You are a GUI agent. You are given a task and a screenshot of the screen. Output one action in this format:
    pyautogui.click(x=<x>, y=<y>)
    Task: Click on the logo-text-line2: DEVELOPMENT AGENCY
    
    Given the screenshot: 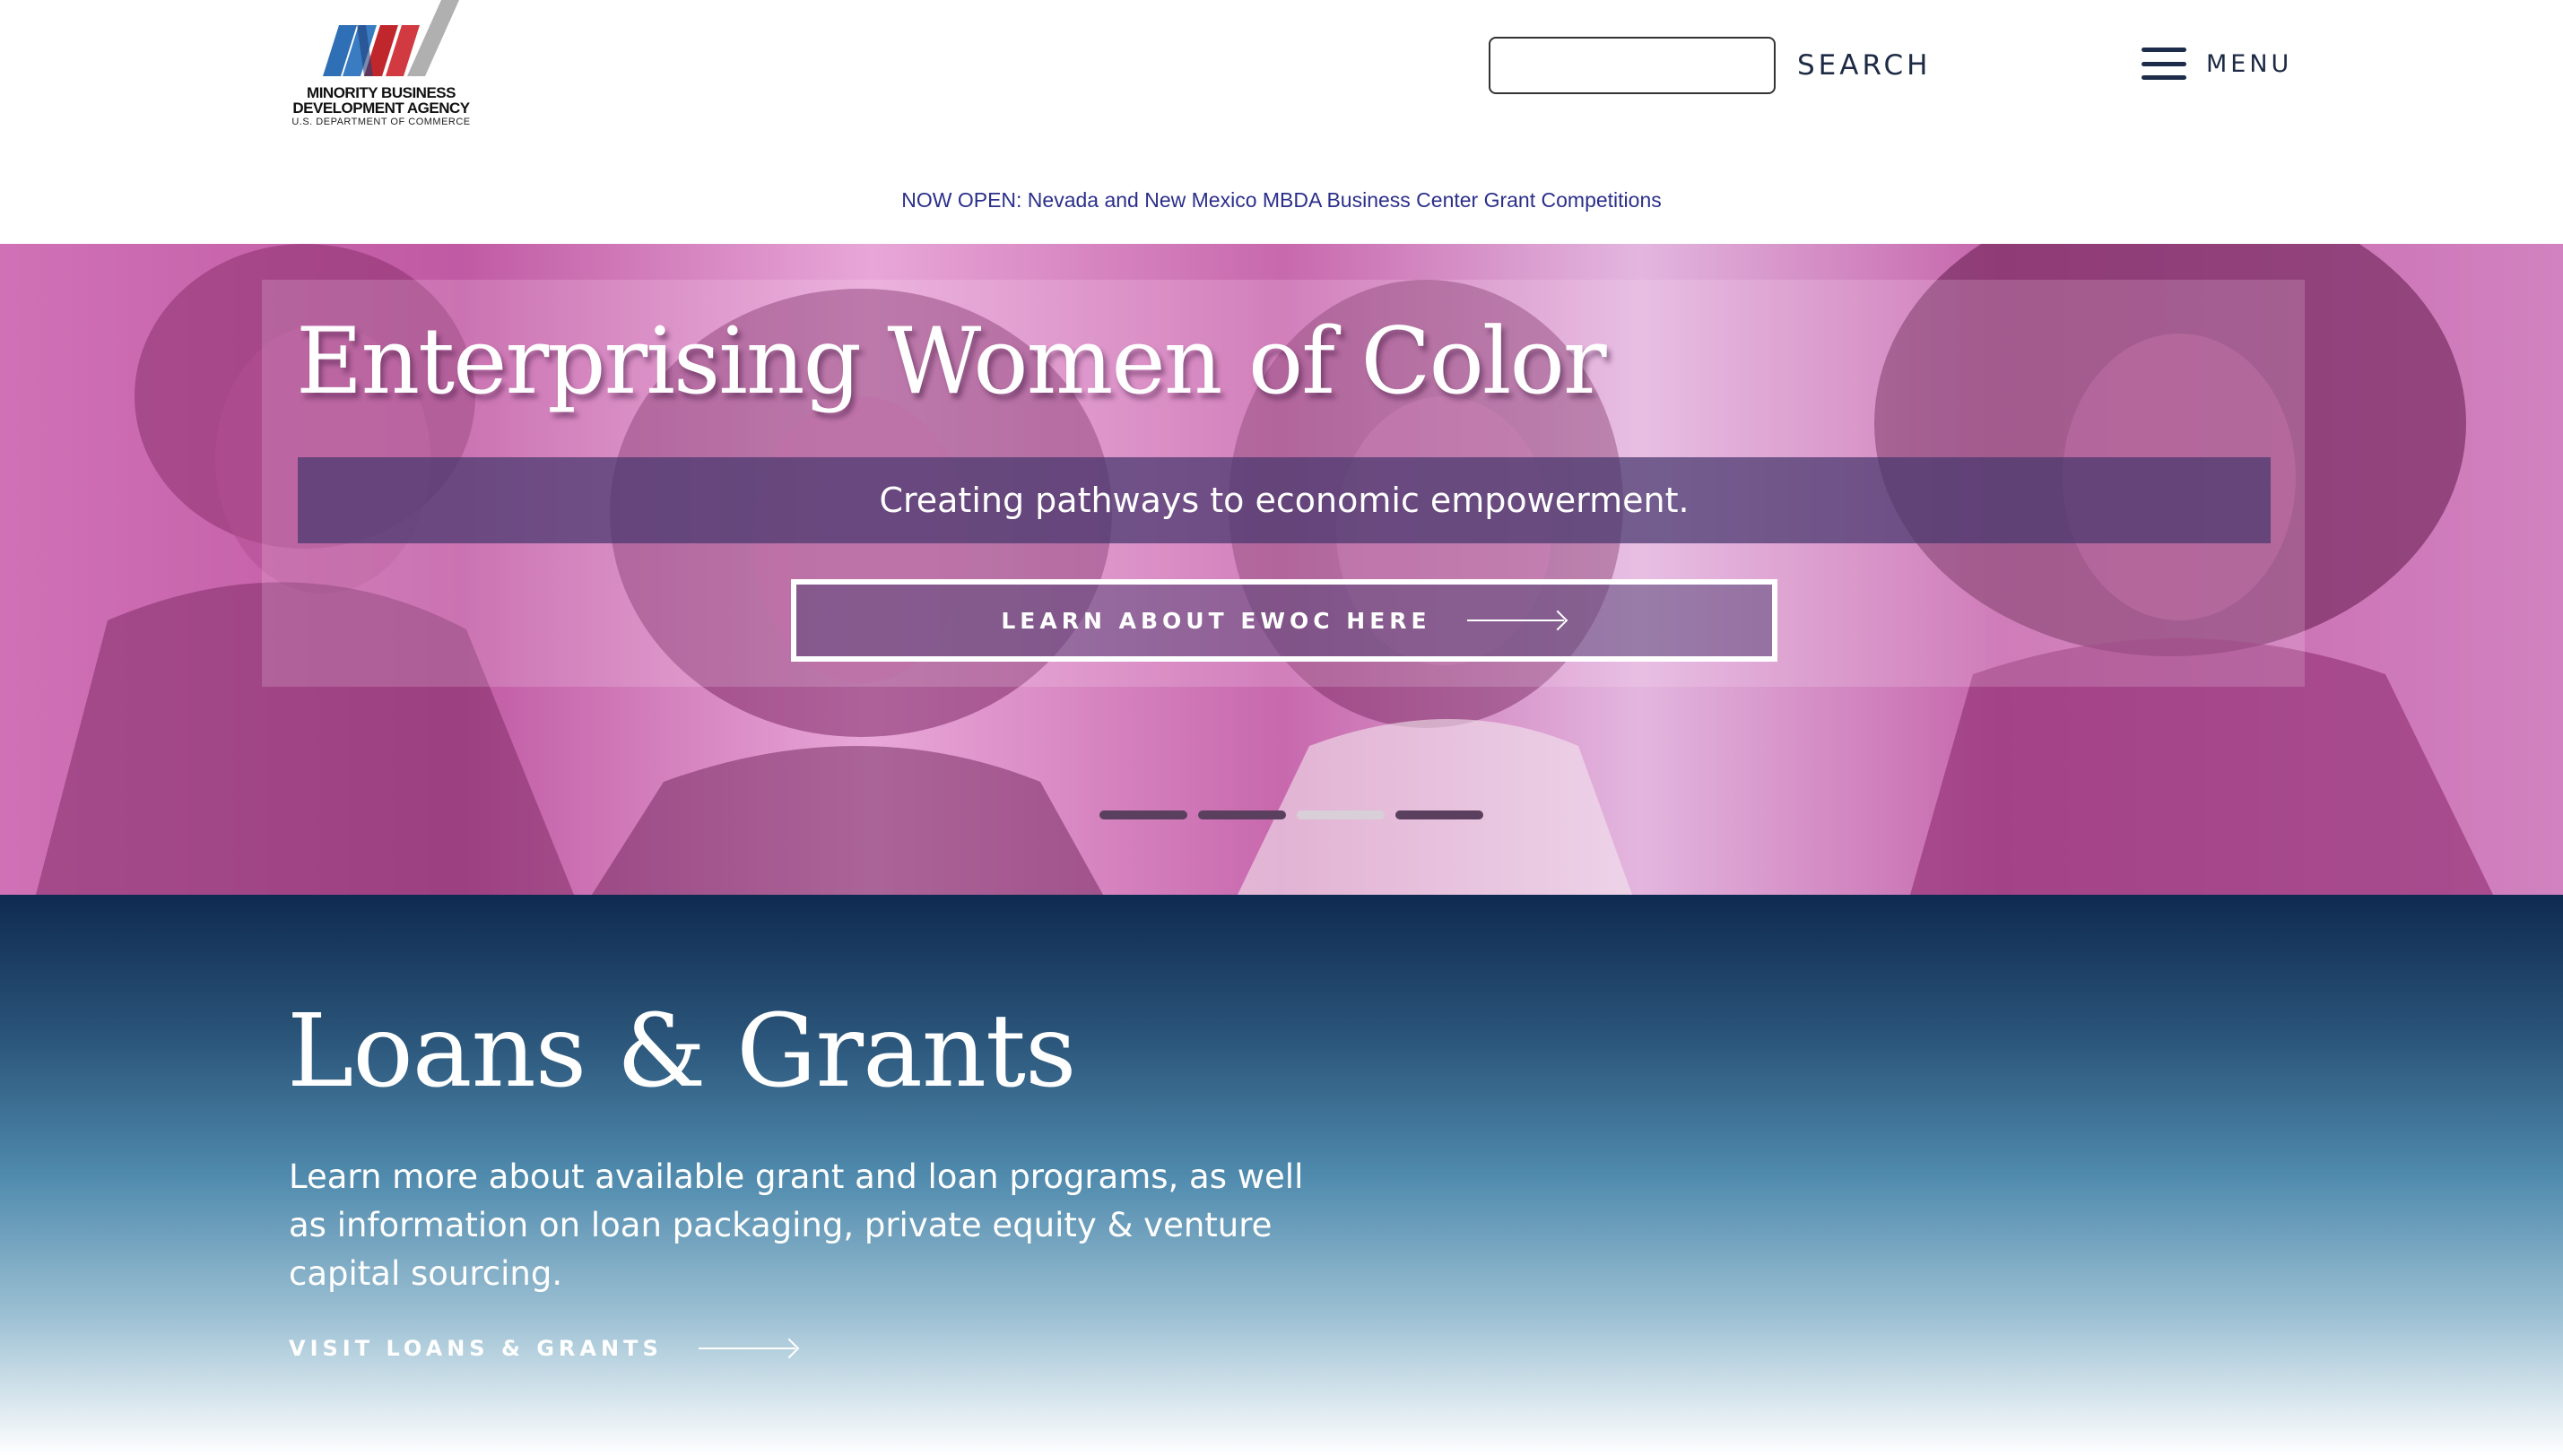 What is the action you would take?
    pyautogui.click(x=381, y=108)
    